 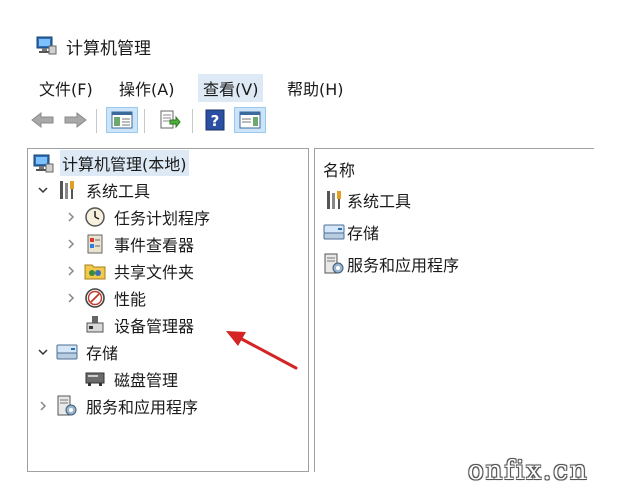 I want to click on annotation-arrow, so click(x=262, y=350).